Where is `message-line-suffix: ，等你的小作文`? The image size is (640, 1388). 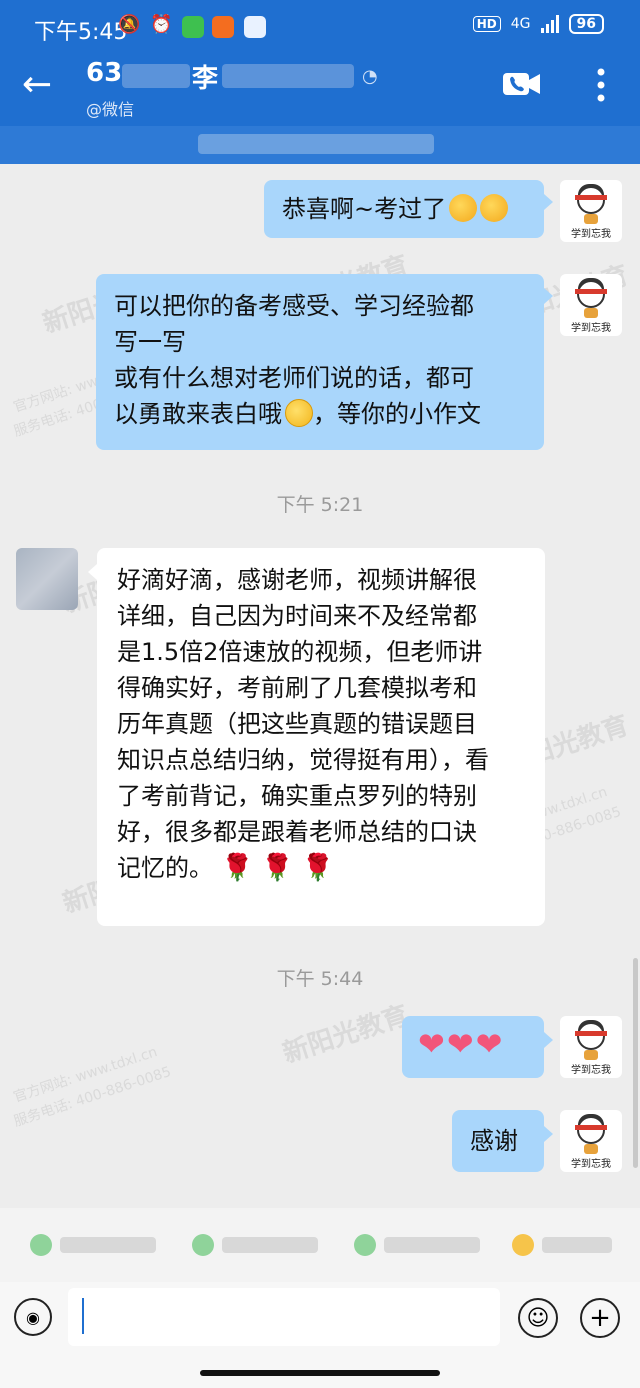 message-line-suffix: ，等你的小作文 is located at coordinates (397, 414).